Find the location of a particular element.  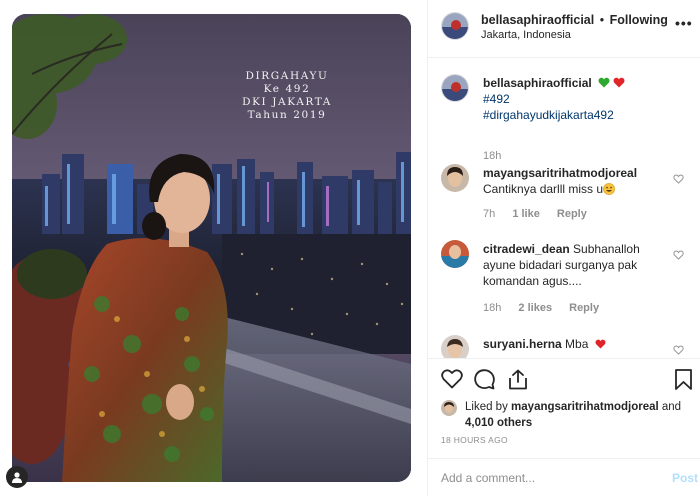

overlay-line-4: Tahun 2019 is located at coordinates (287, 115).